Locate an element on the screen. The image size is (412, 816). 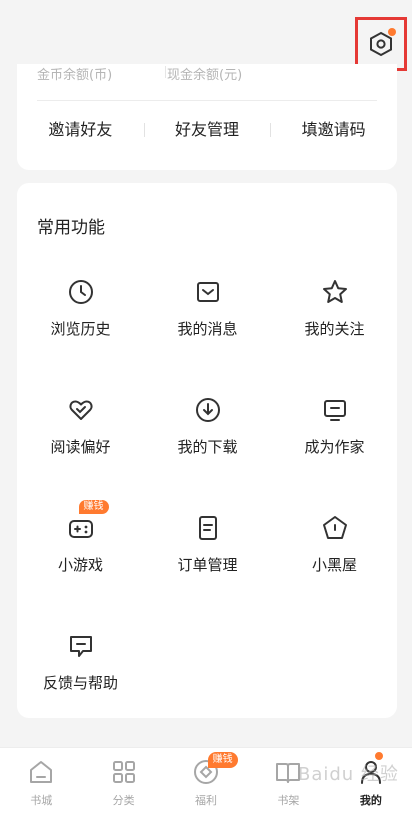
nav-label: 福利 is located at coordinates (206, 800).